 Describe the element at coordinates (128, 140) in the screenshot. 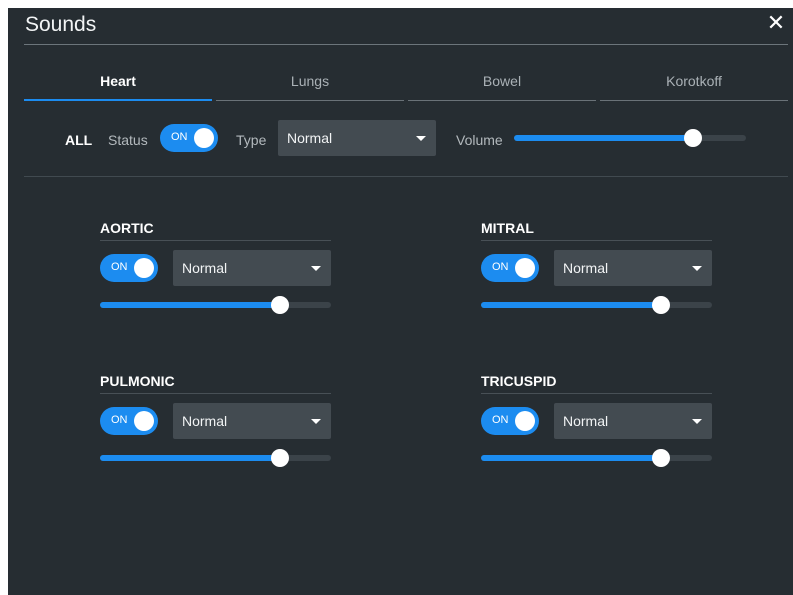

I see `status-label: Status` at that location.